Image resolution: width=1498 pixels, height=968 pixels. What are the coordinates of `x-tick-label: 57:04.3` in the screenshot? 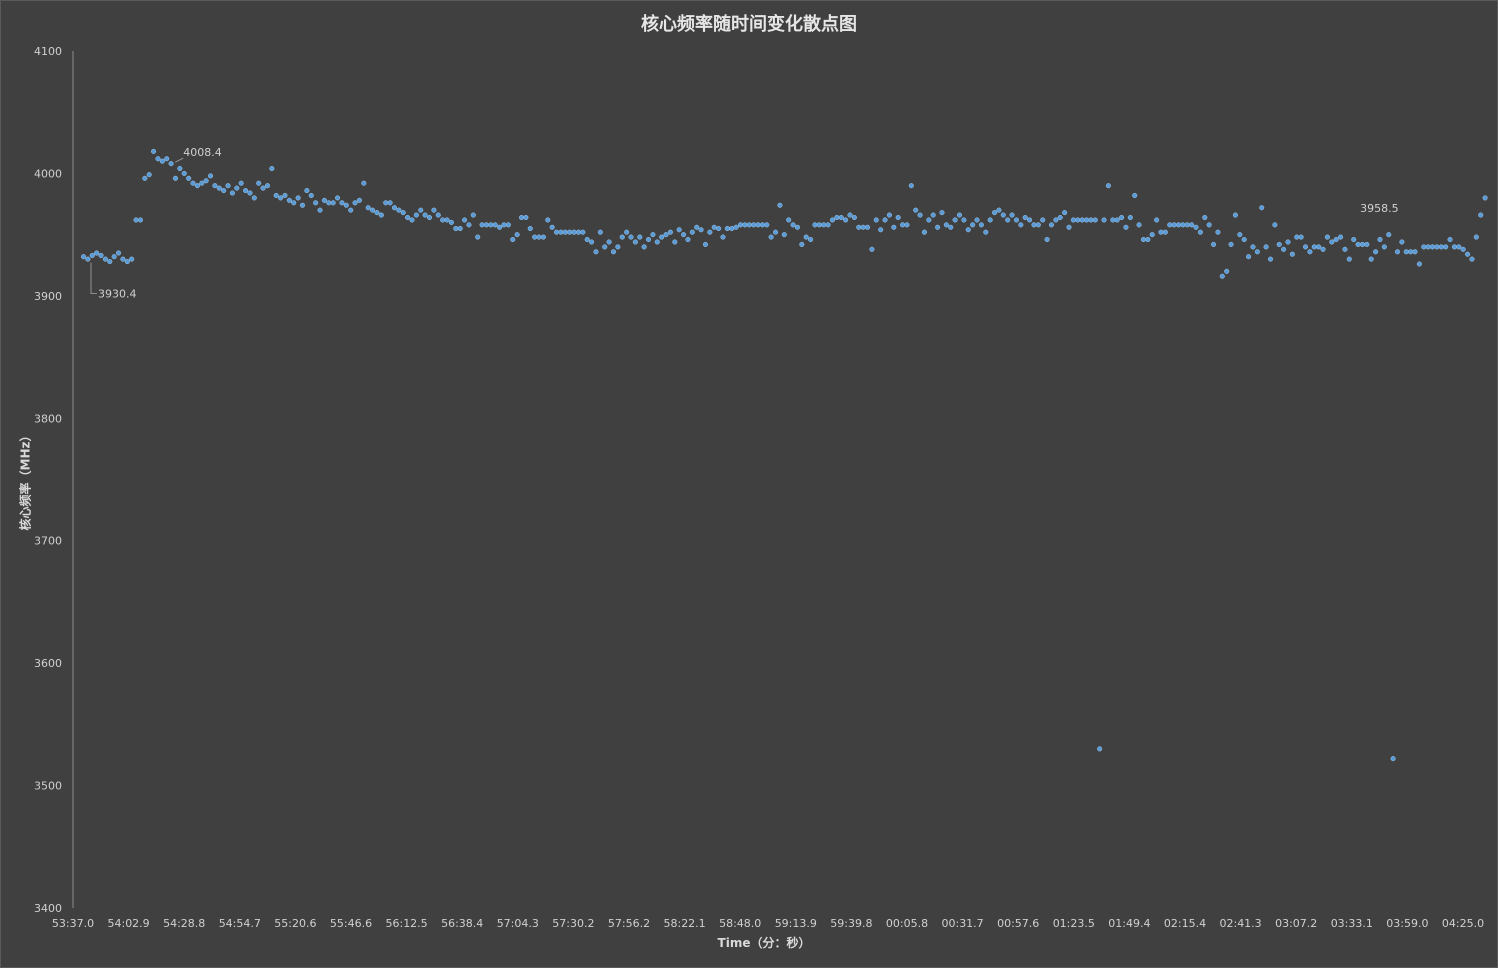 It's located at (518, 923).